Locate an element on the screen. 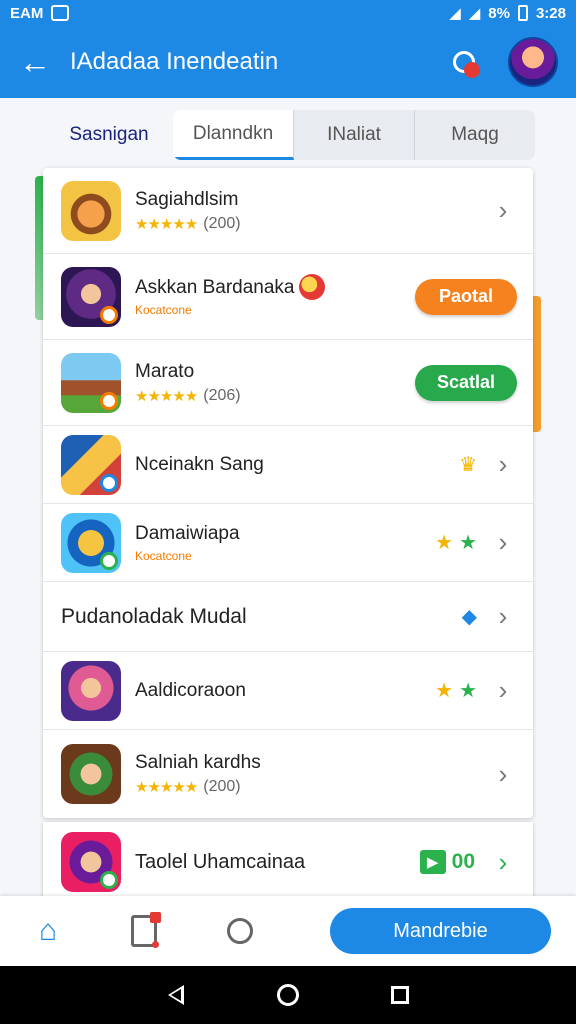  wifi-icon: ◢ is located at coordinates (455, 13).